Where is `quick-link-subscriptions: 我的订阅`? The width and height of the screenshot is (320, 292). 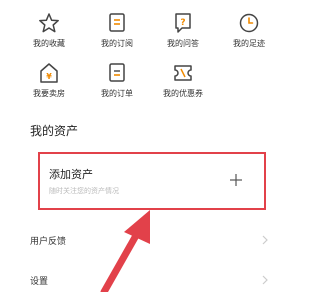
quick-link-subscriptions: 我的订阅 is located at coordinates (117, 34).